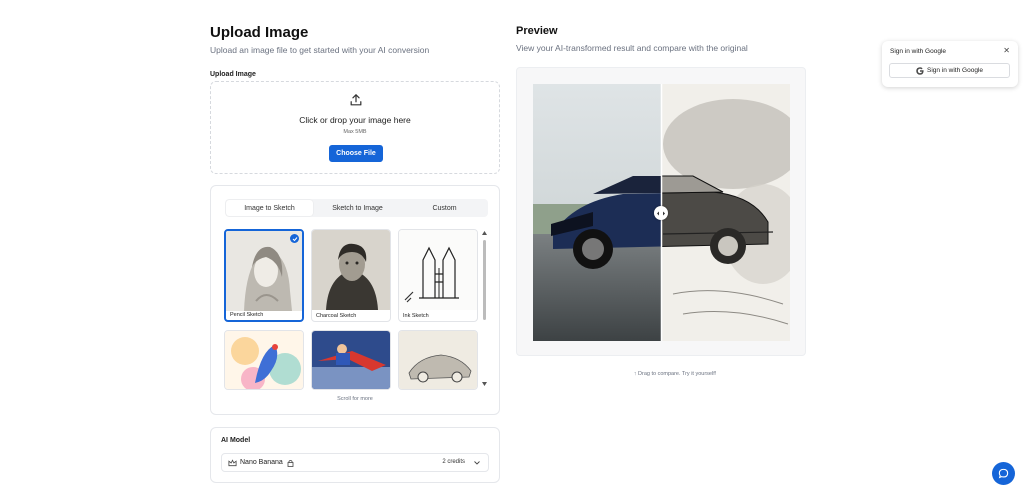 Image resolution: width=1024 pixels, height=489 pixels. I want to click on dropzone-text: Click or drop your image here, so click(355, 120).